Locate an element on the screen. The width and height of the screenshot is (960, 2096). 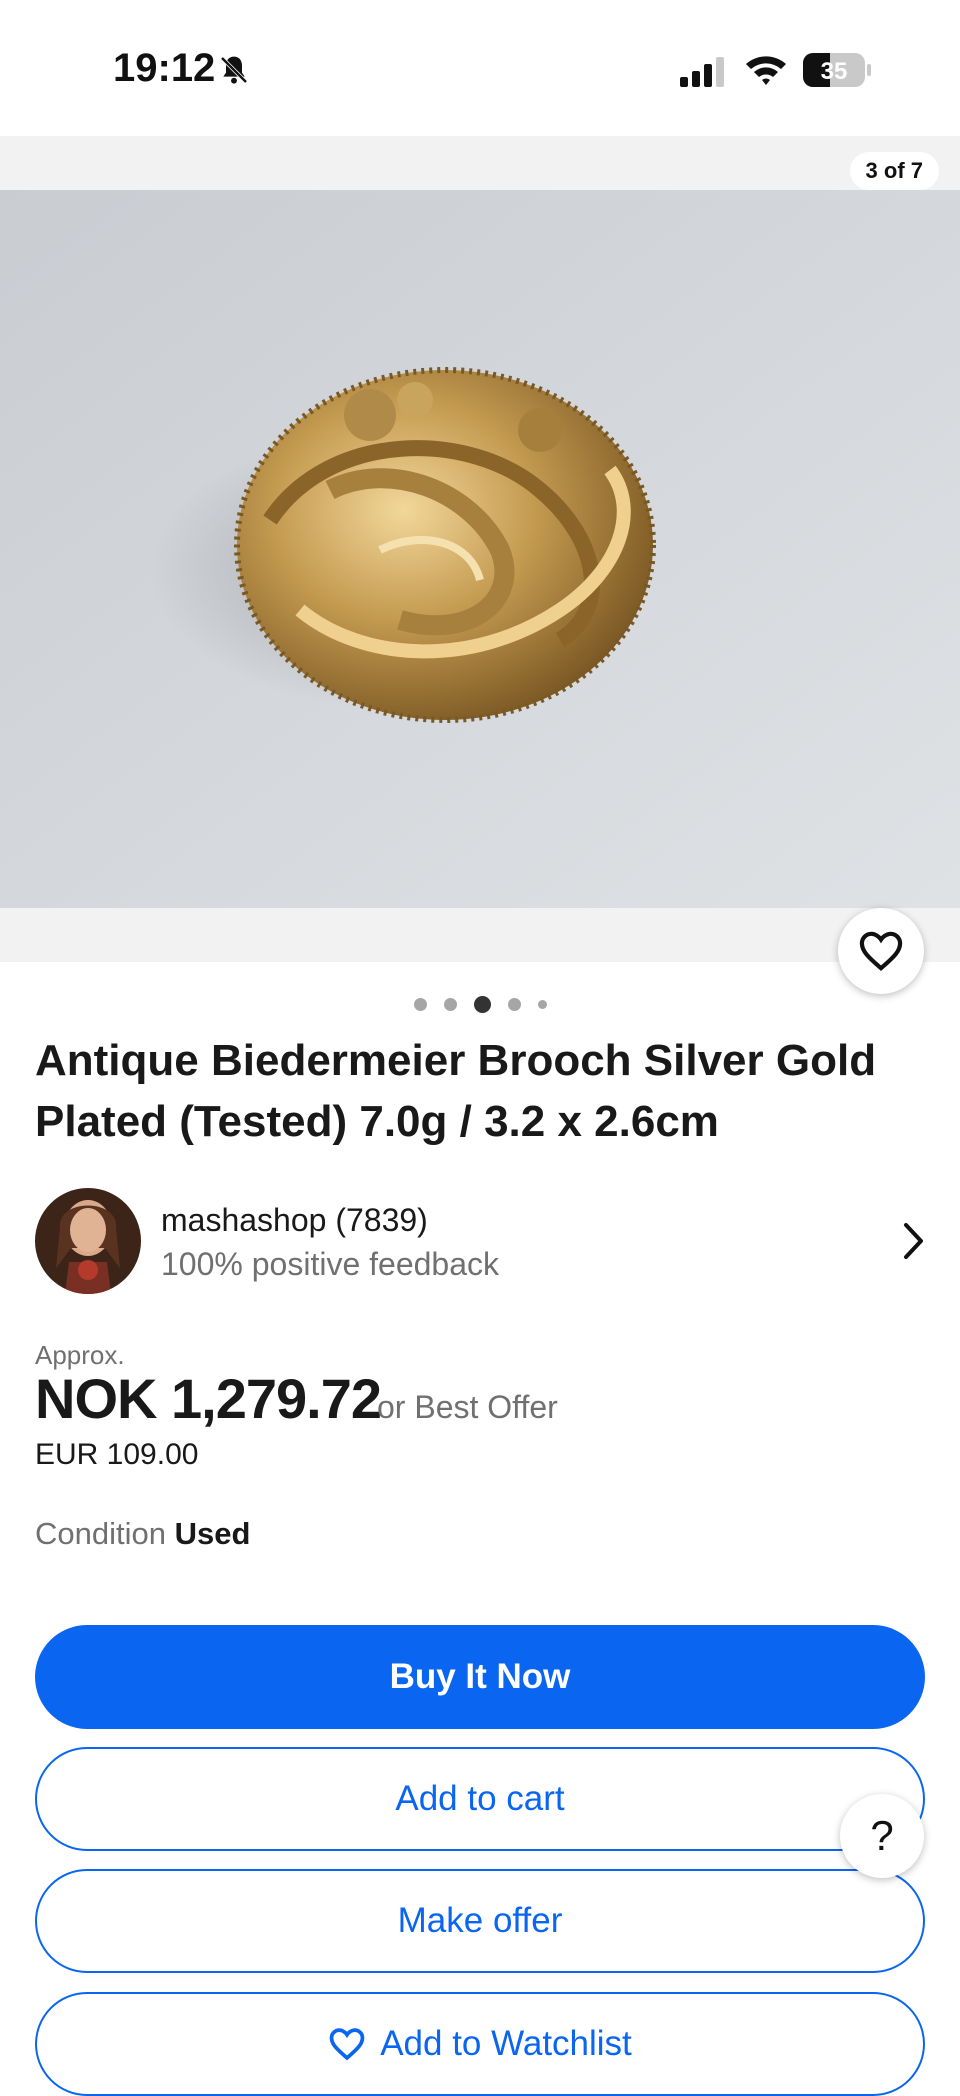
seller-name: mashashop (7839) is located at coordinates (294, 1220).